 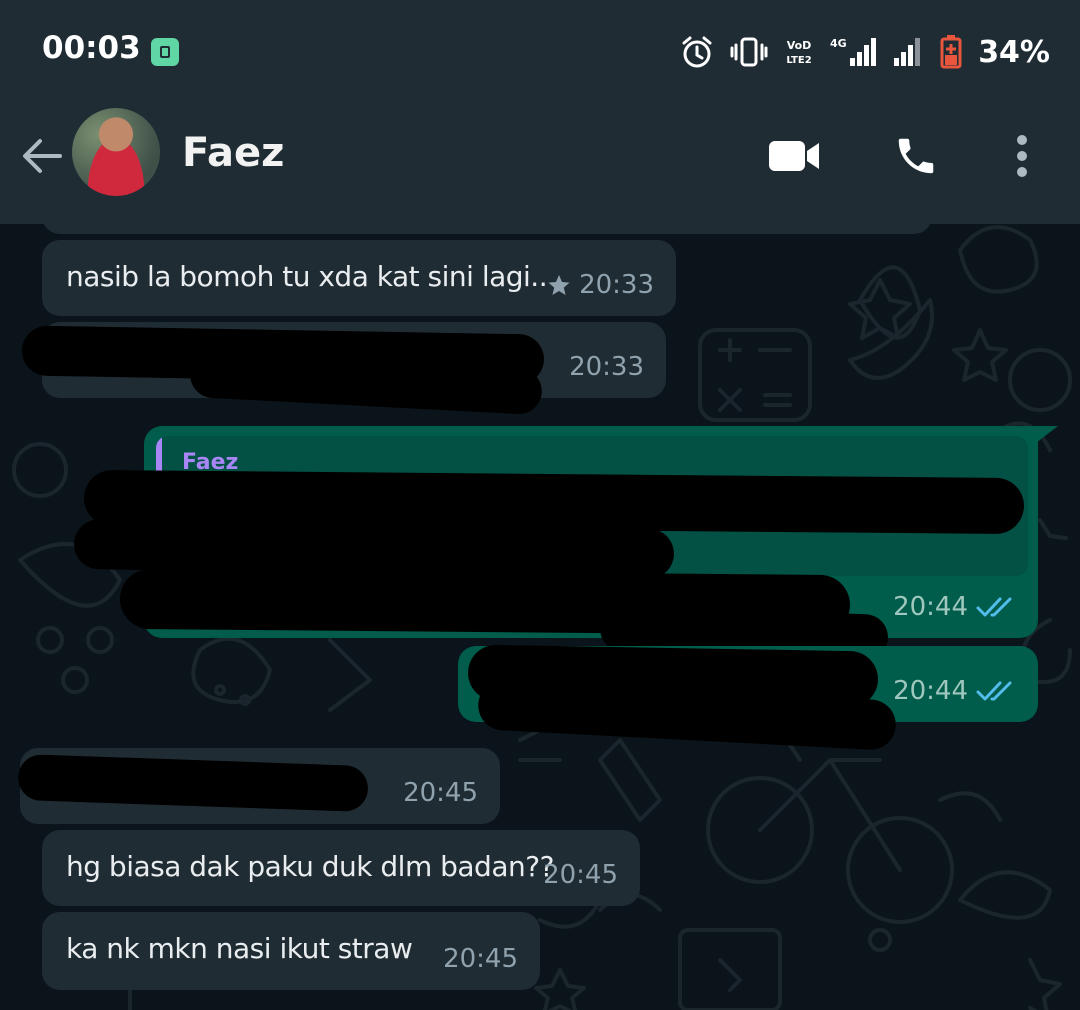 I want to click on video-call-button, so click(x=794, y=156).